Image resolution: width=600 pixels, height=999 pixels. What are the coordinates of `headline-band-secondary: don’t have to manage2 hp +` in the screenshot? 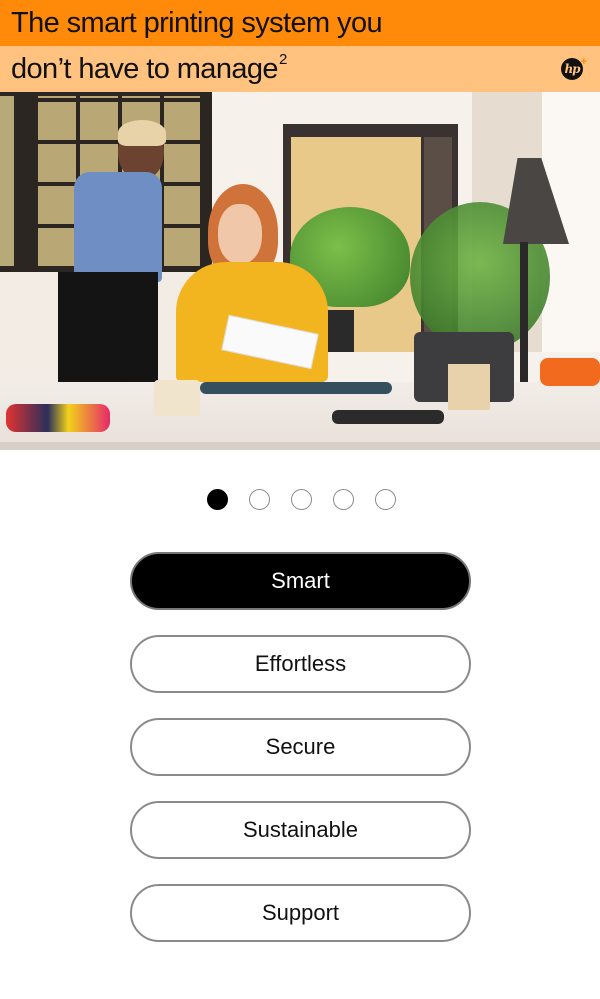 It's located at (300, 69).